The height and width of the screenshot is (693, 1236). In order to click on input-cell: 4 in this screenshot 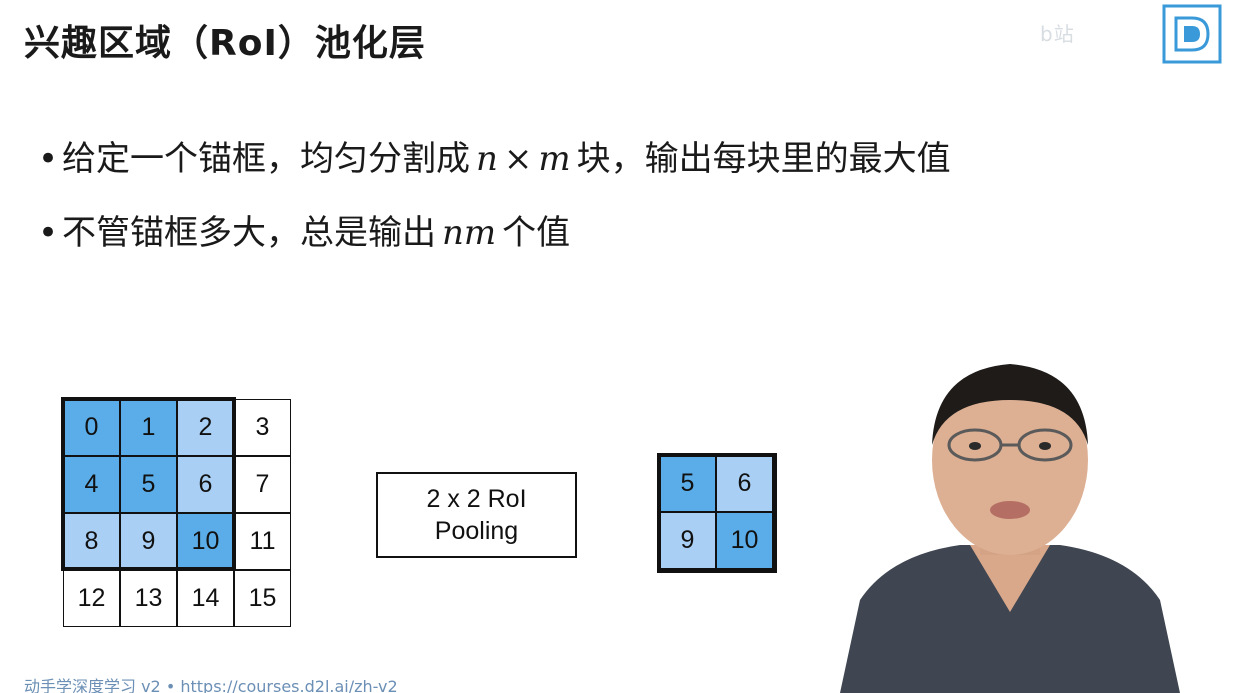, I will do `click(91, 484)`.